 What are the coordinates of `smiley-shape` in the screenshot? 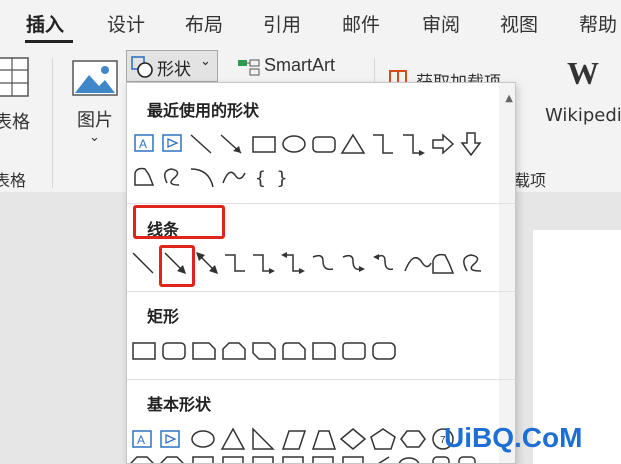 It's located at (467, 460).